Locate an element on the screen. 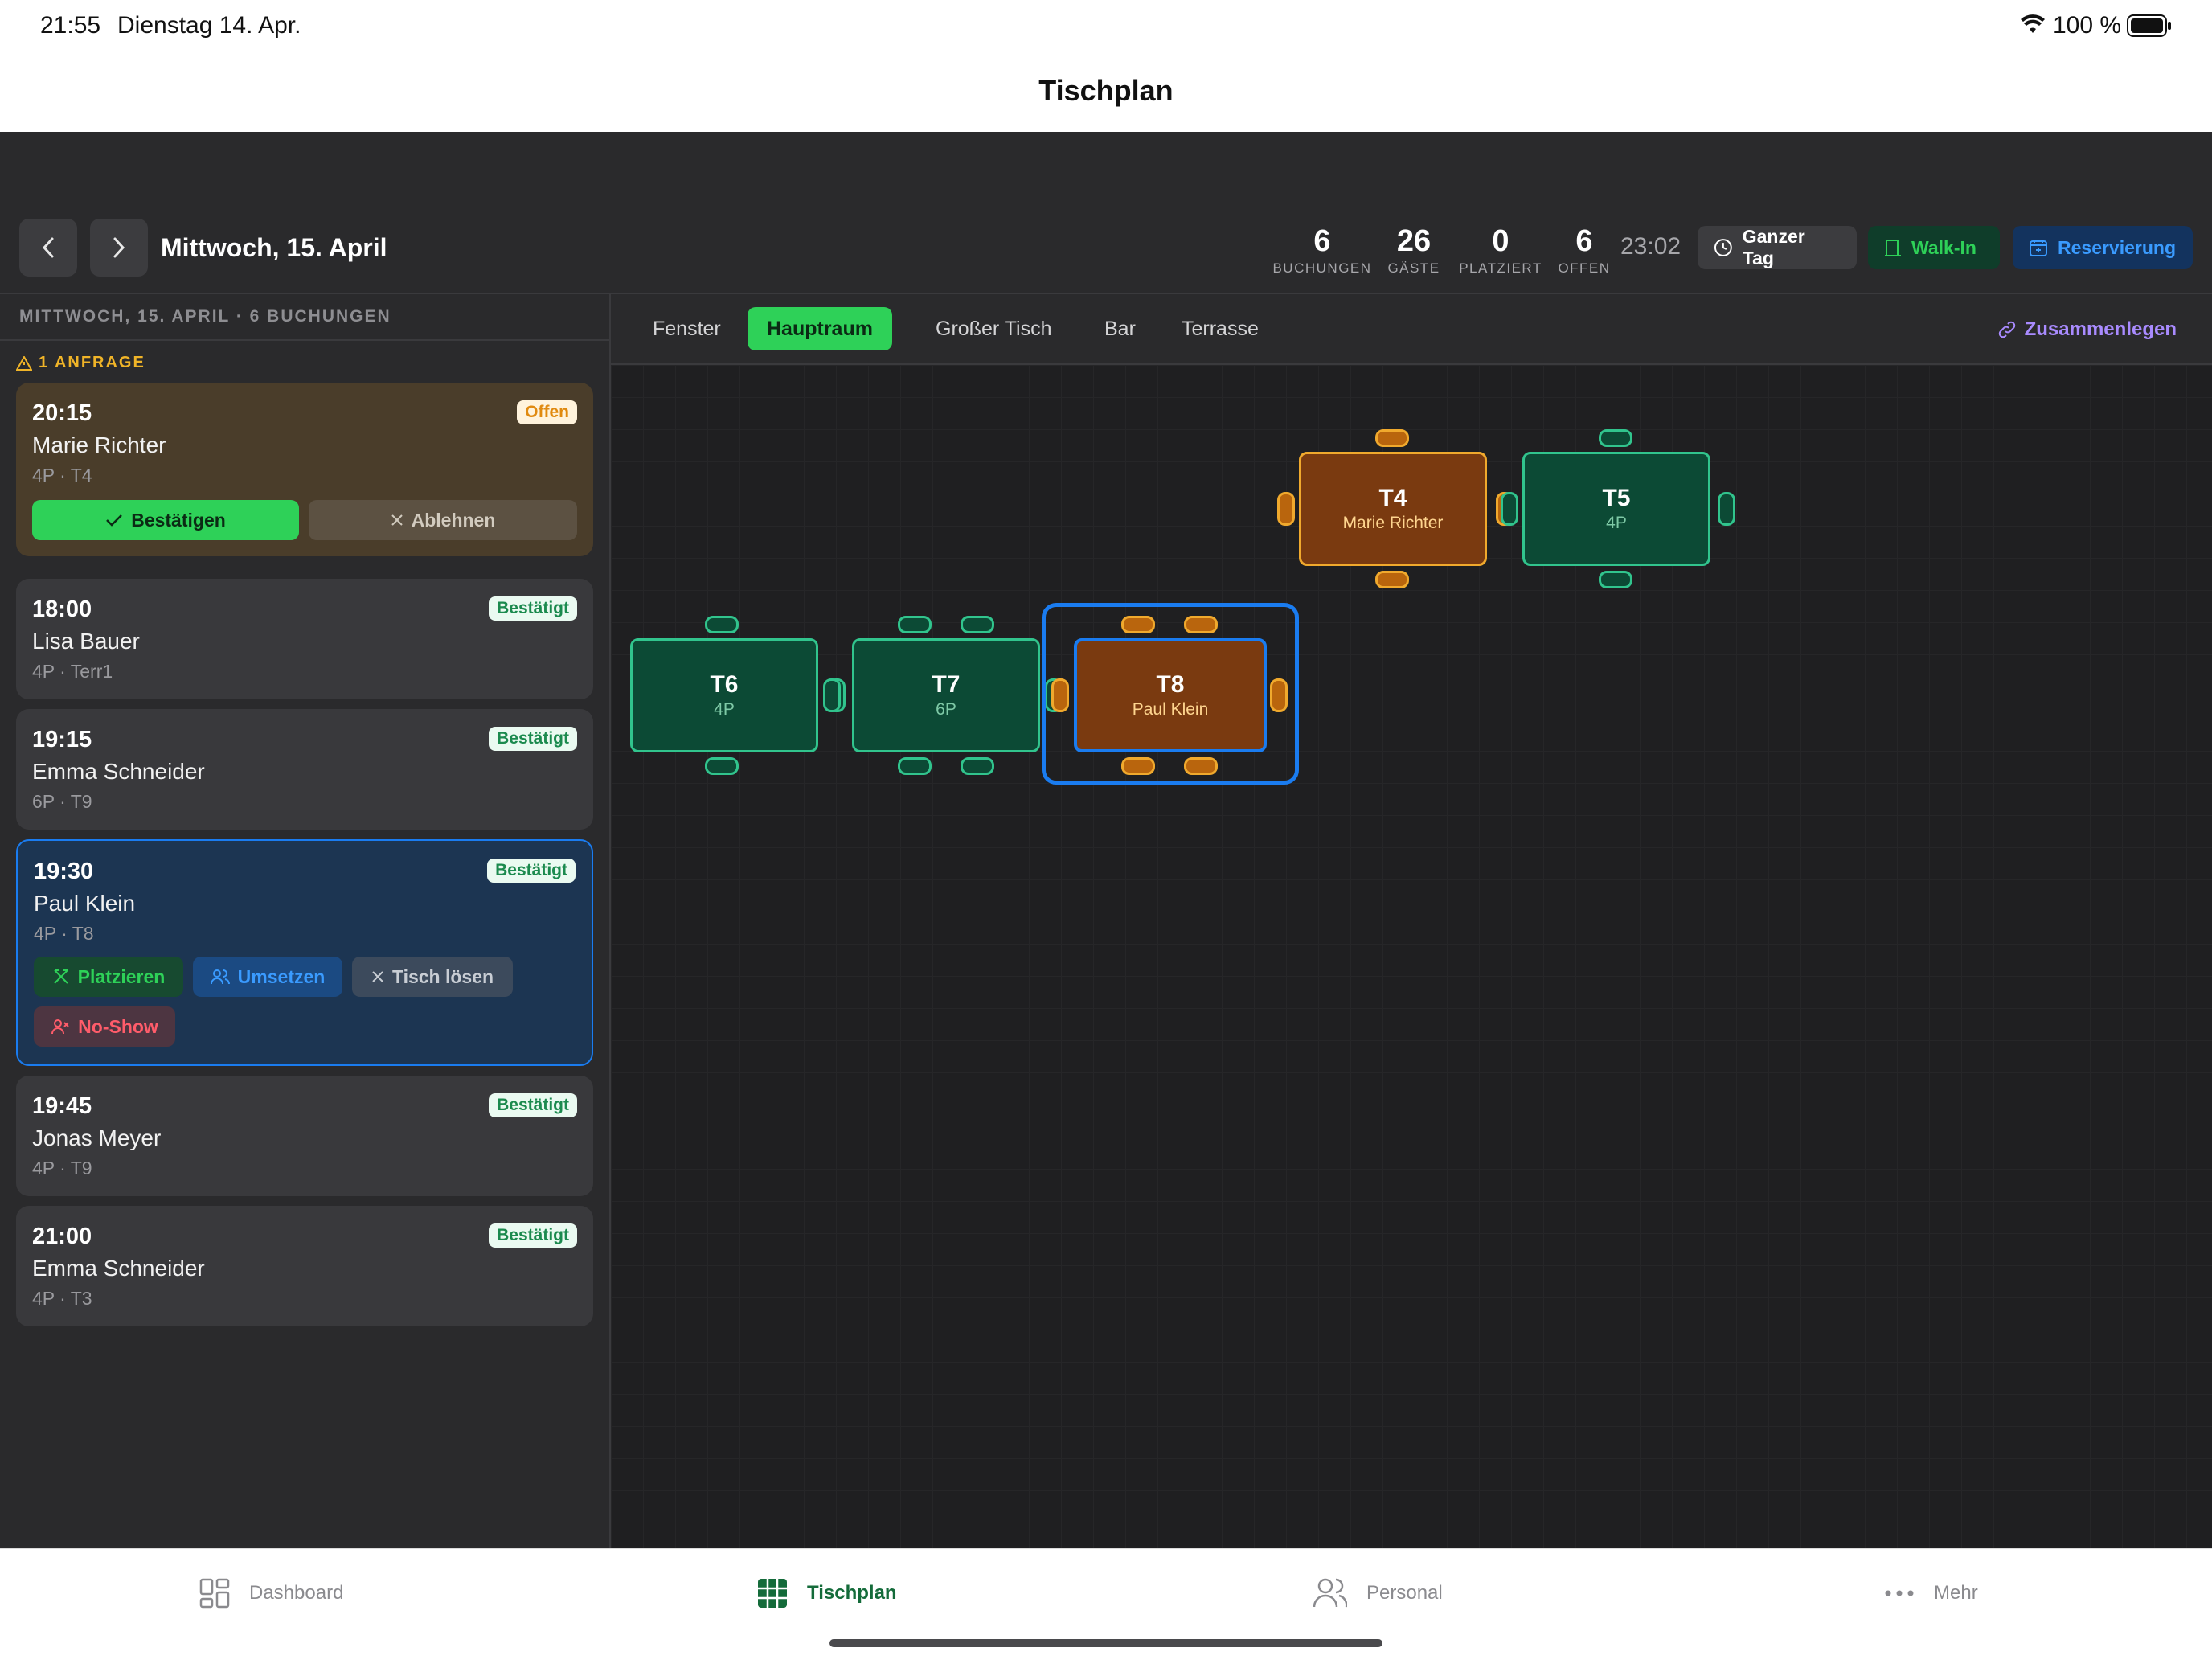  table-t8: T8 Paul Klein is located at coordinates (1170, 695).